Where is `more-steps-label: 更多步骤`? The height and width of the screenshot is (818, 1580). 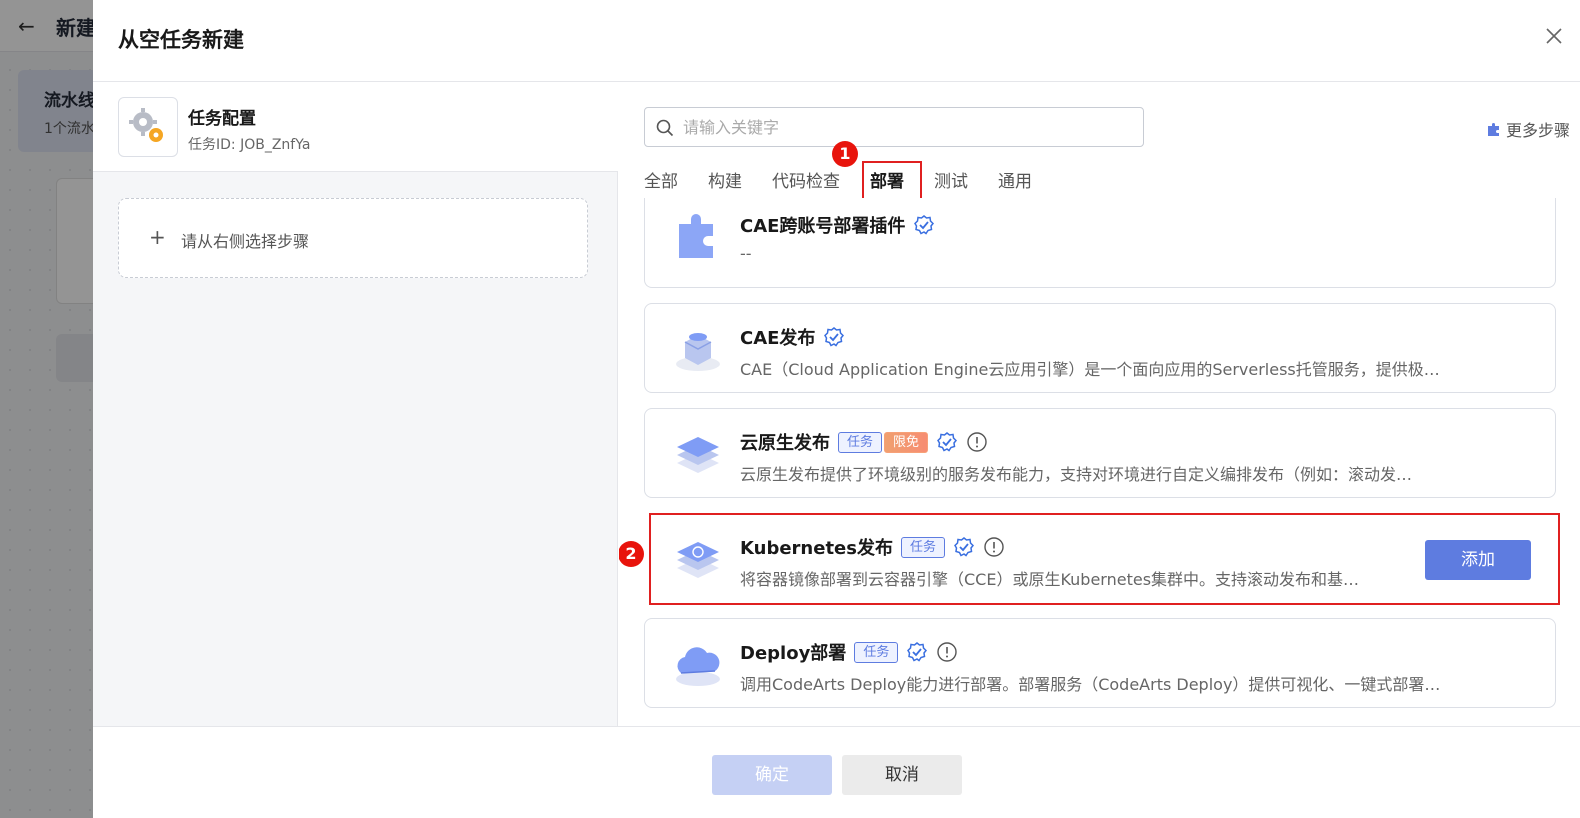 more-steps-label: 更多步骤 is located at coordinates (1537, 130).